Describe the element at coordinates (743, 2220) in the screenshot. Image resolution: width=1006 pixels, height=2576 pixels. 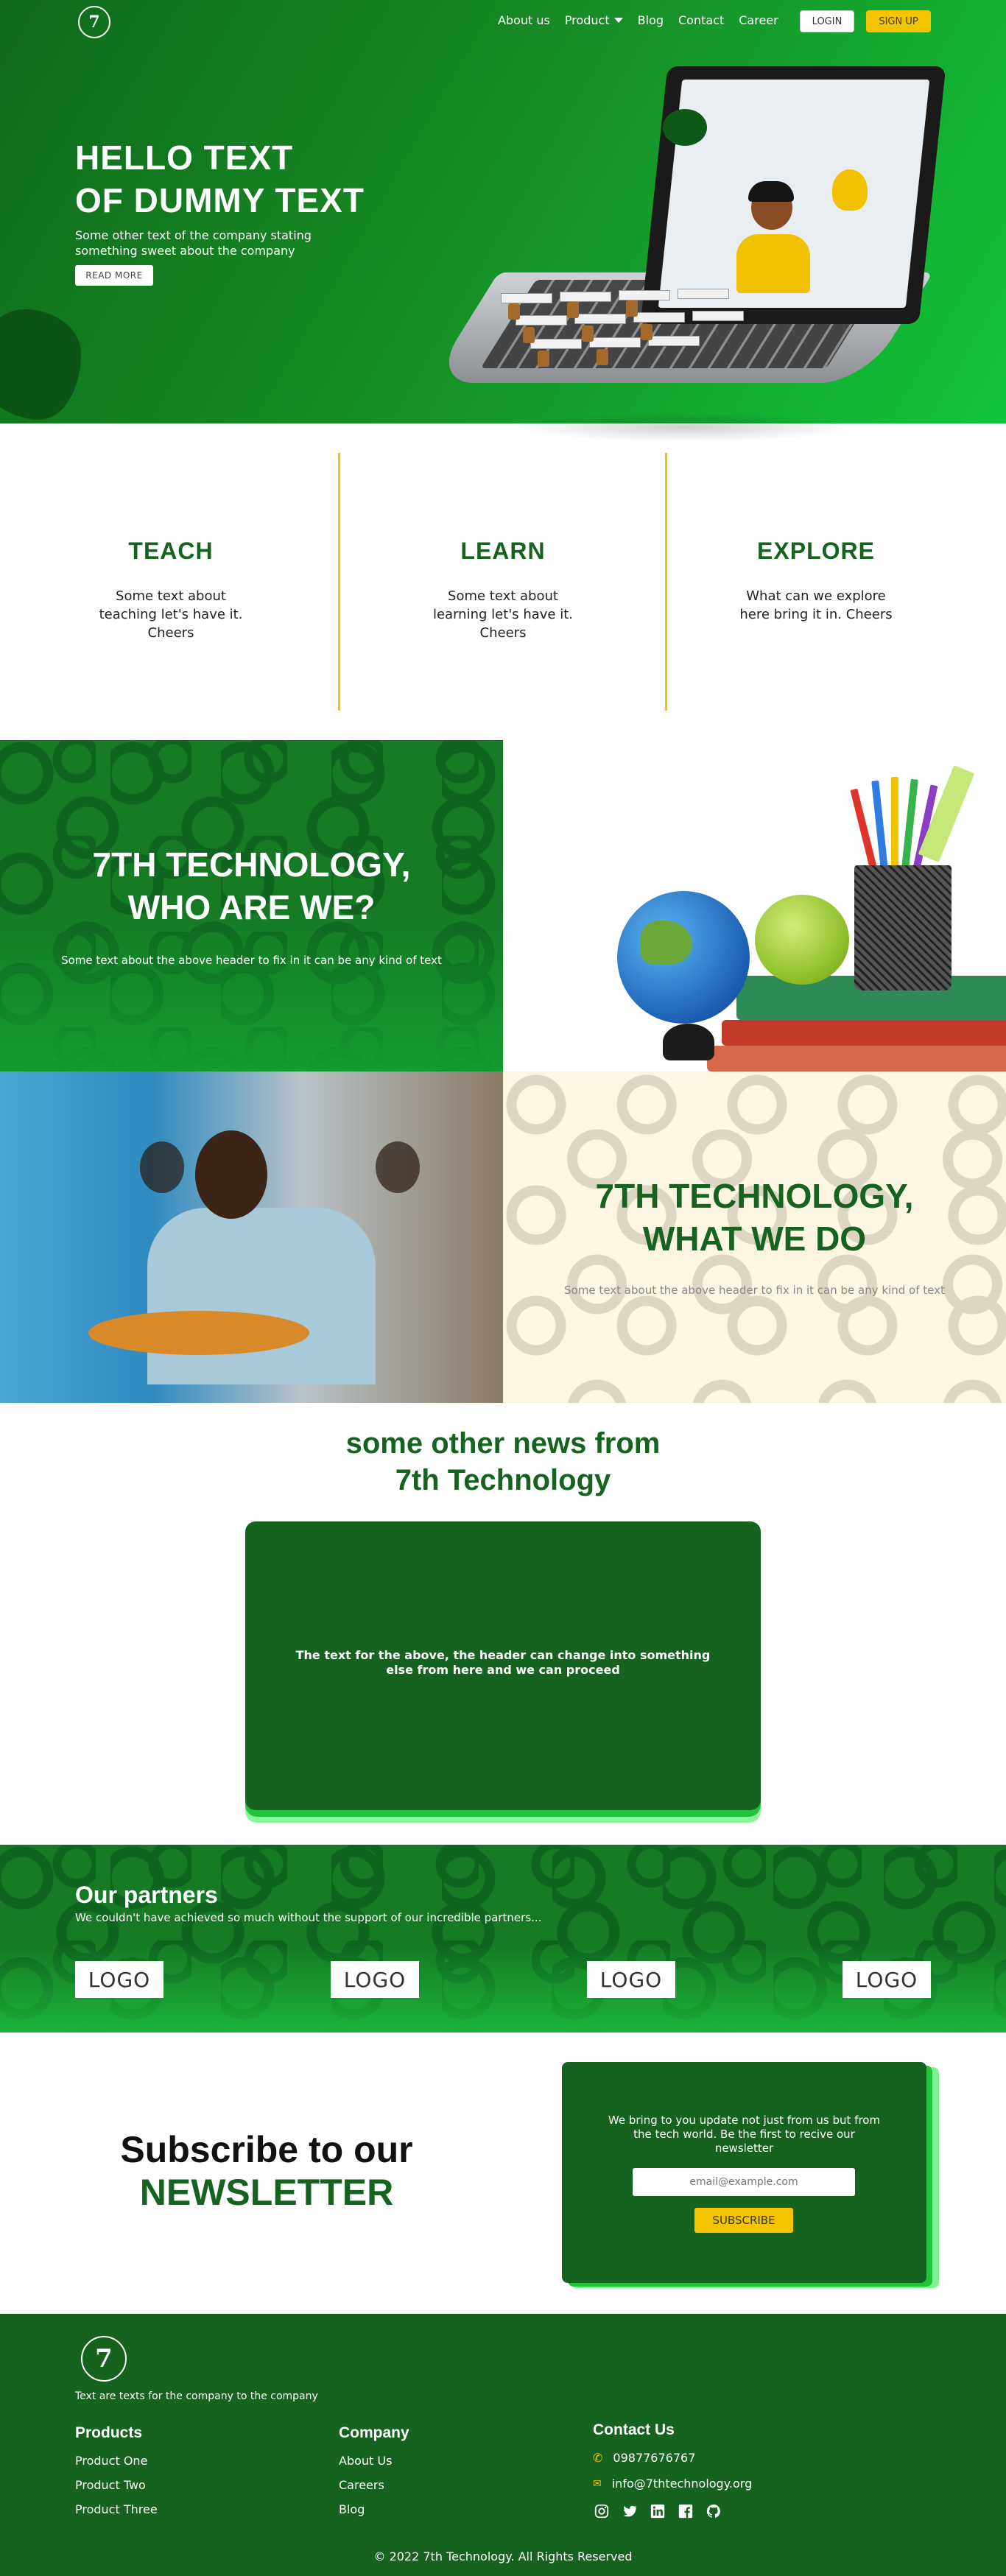
I see `subscribe-button: SUBSCRIBE` at that location.